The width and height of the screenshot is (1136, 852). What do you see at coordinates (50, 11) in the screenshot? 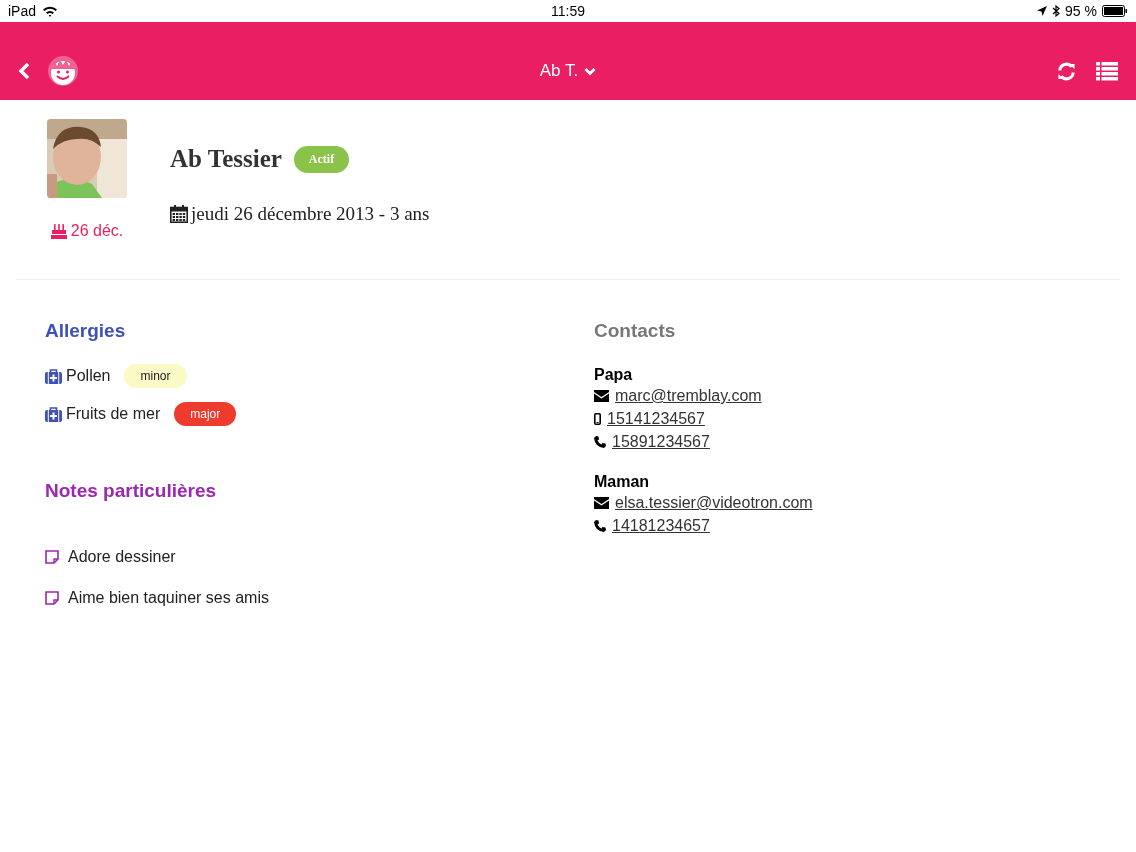
I see `wifi-icon` at bounding box center [50, 11].